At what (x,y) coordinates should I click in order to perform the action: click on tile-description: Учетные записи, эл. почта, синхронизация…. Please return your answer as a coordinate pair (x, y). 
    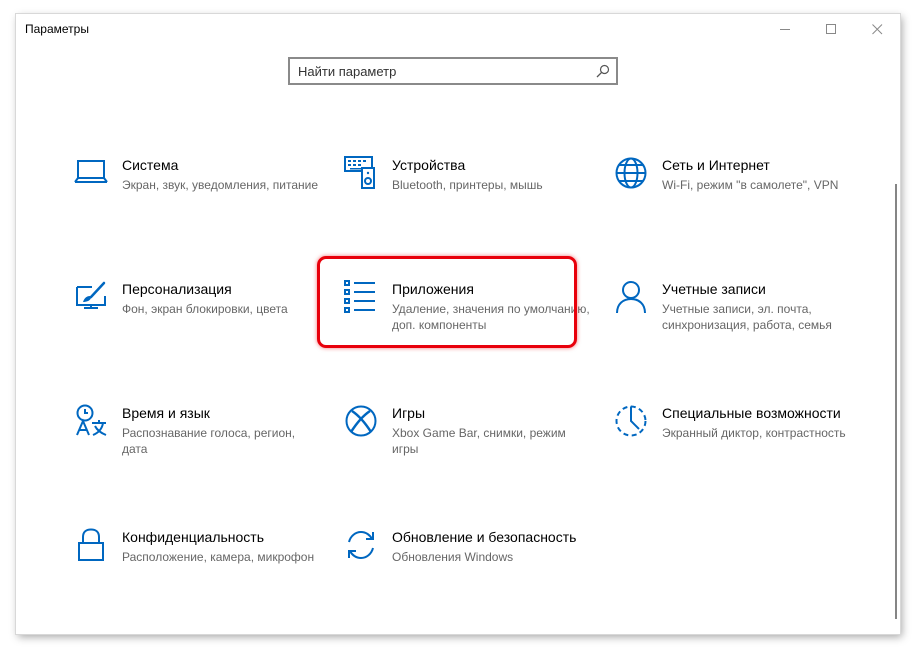
    Looking at the image, I should click on (747, 317).